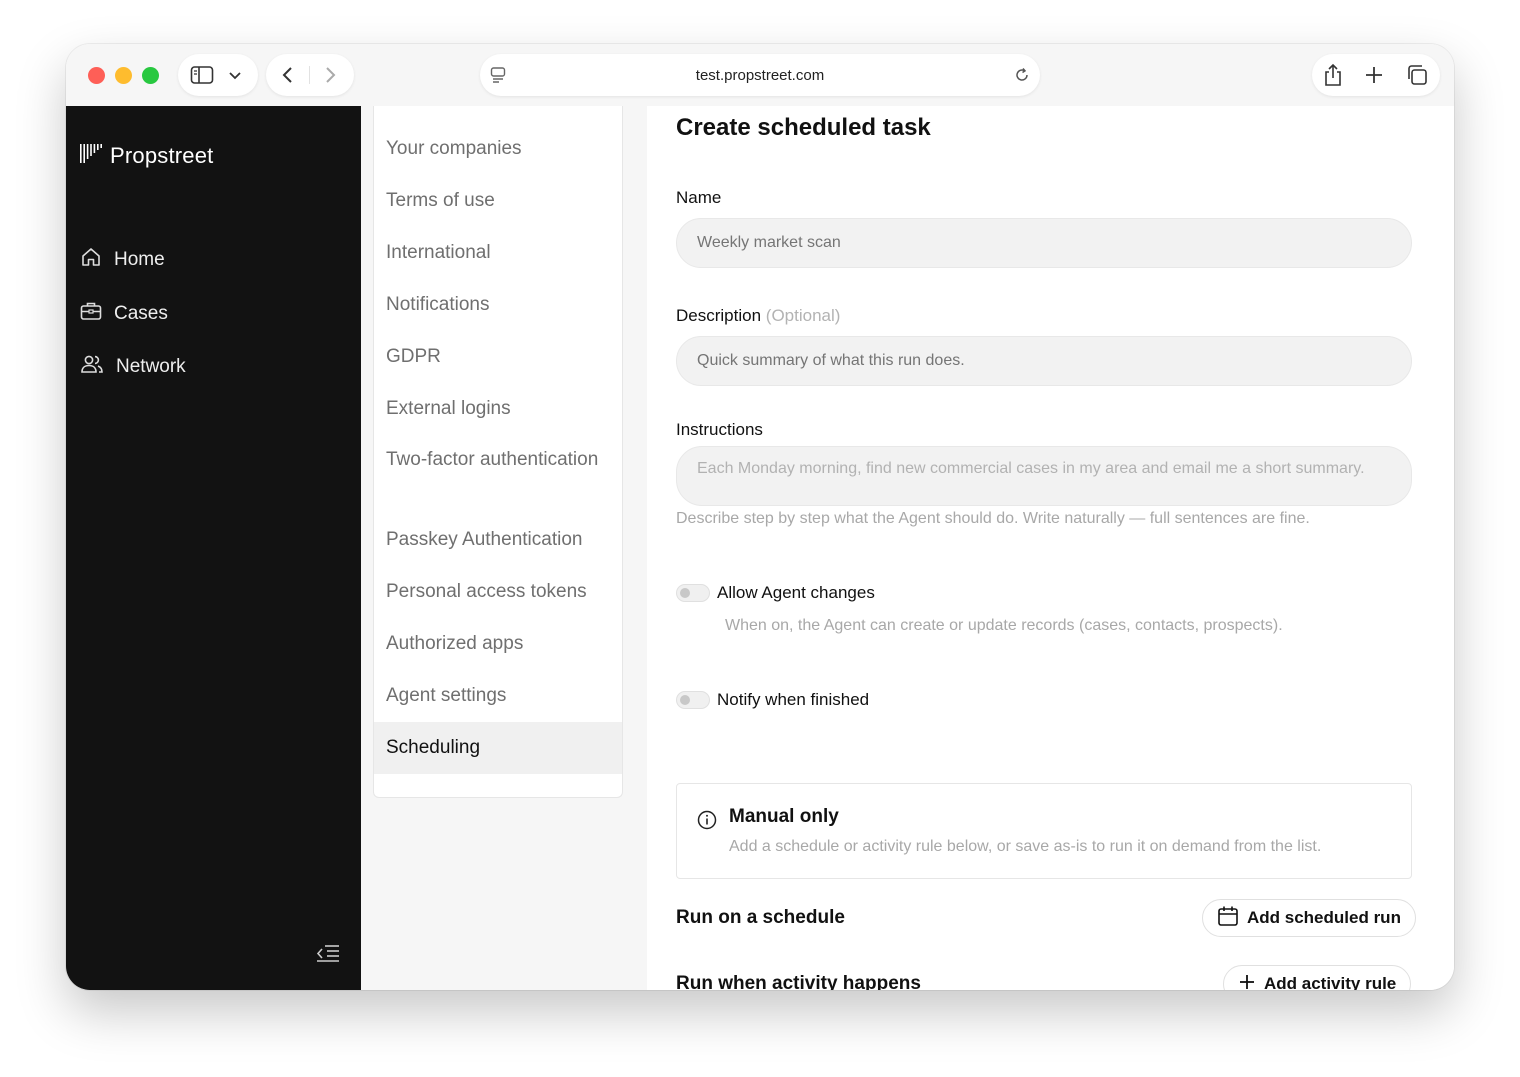 This screenshot has width=1520, height=1077. I want to click on description-label-text: Description, so click(719, 315).